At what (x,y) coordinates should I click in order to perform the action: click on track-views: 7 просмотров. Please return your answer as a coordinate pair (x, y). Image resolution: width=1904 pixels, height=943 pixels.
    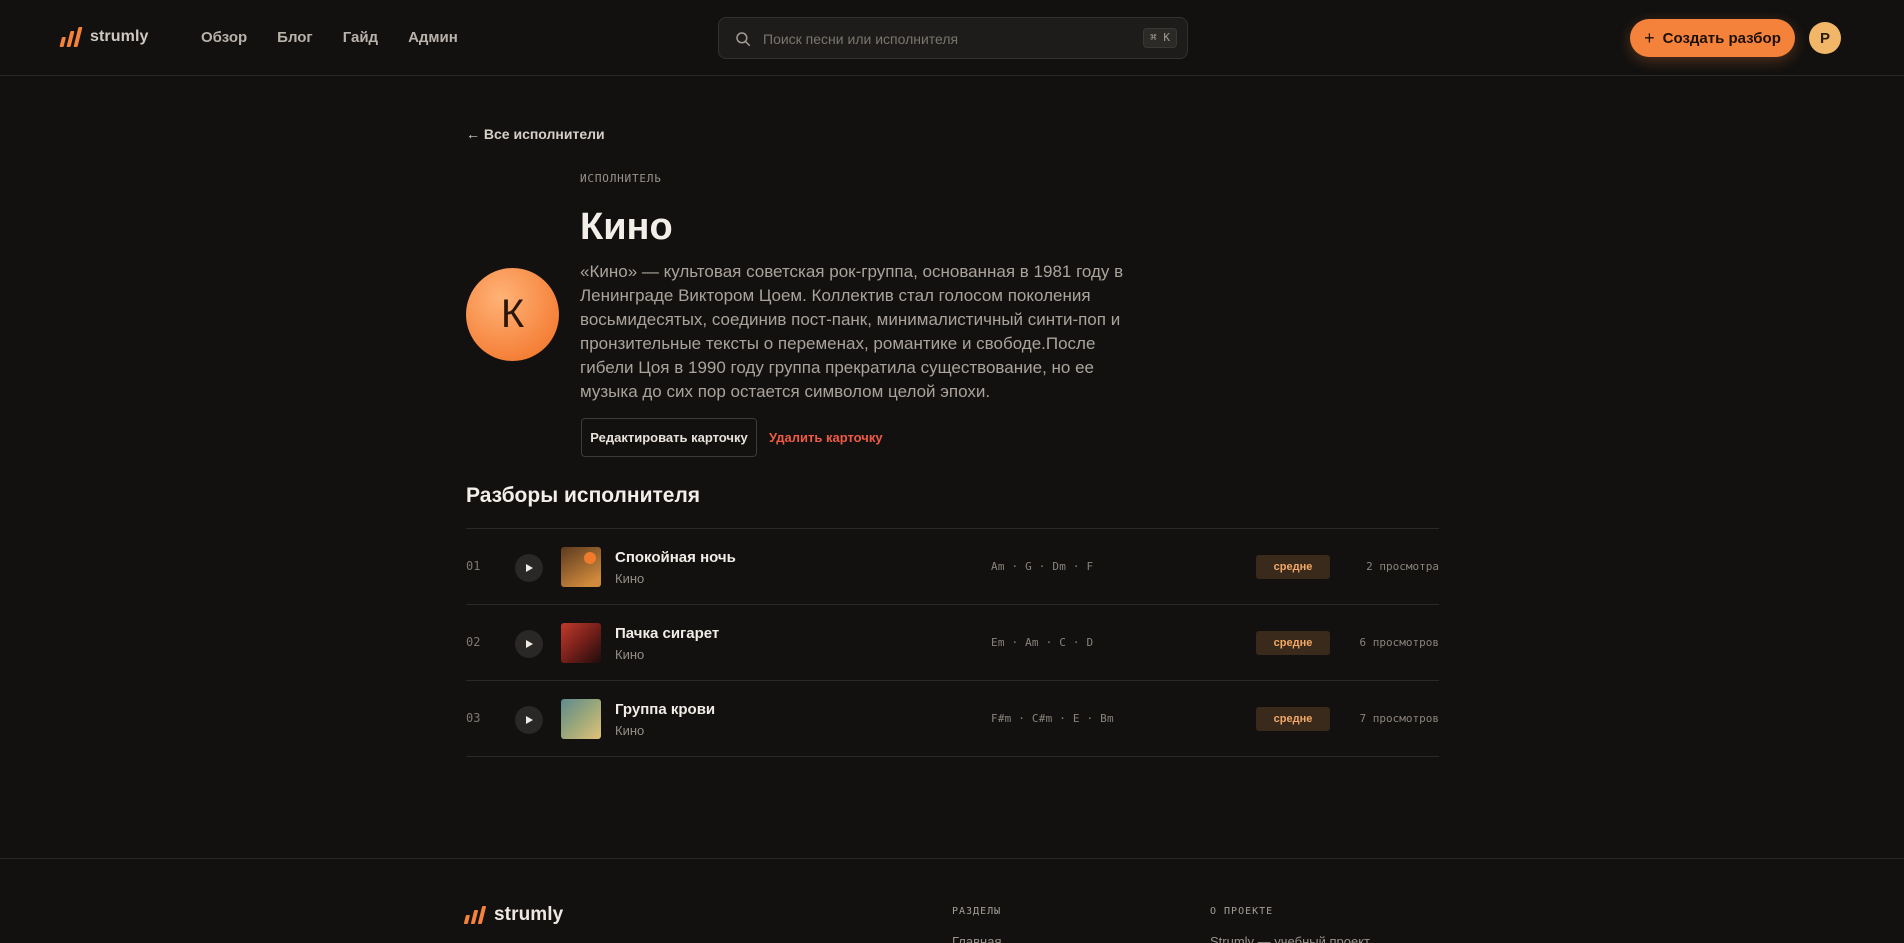
    Looking at the image, I should click on (1399, 718).